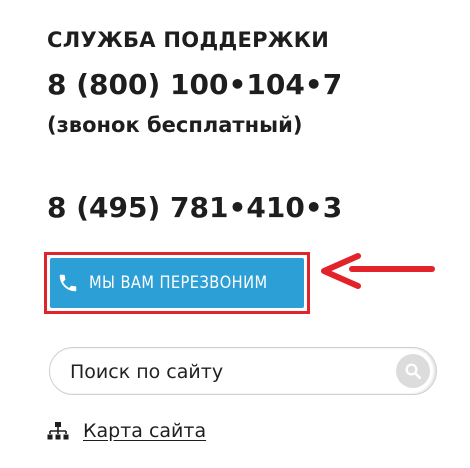 The width and height of the screenshot is (470, 468). Describe the element at coordinates (175, 125) in the screenshot. I see `phone-free-note: (звонок бесплатный)` at that location.